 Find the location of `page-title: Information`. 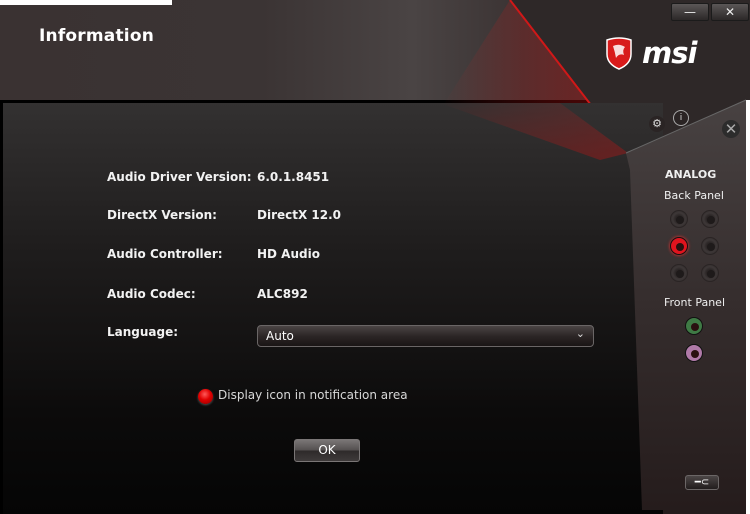

page-title: Information is located at coordinates (97, 36).